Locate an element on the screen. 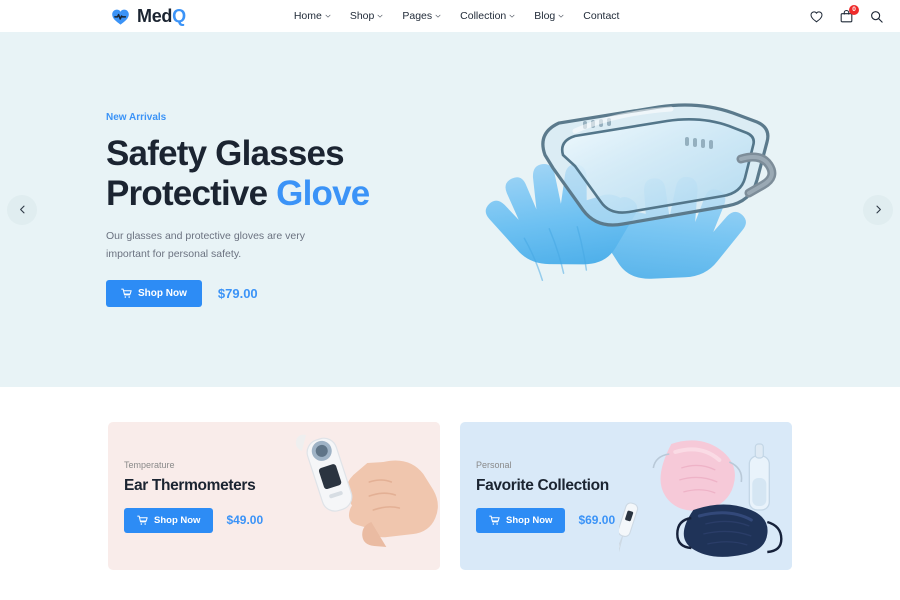 Image resolution: width=900 pixels, height=600 pixels. nav-label: Pages is located at coordinates (417, 16).